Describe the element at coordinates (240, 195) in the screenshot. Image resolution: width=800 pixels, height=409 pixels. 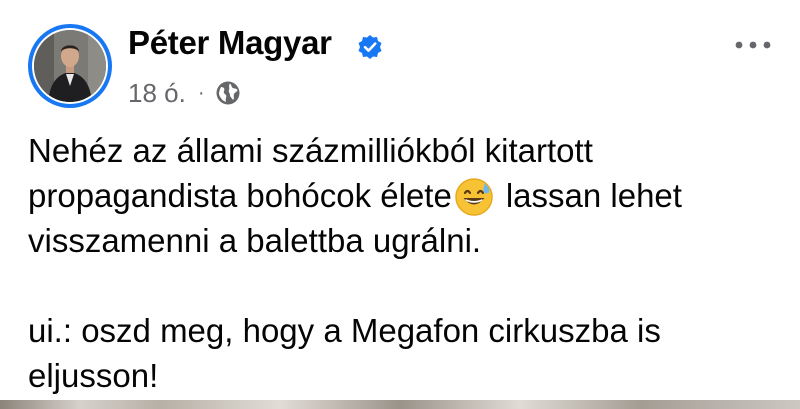
I see `post-text-segment: propagandista bohócok élete` at that location.